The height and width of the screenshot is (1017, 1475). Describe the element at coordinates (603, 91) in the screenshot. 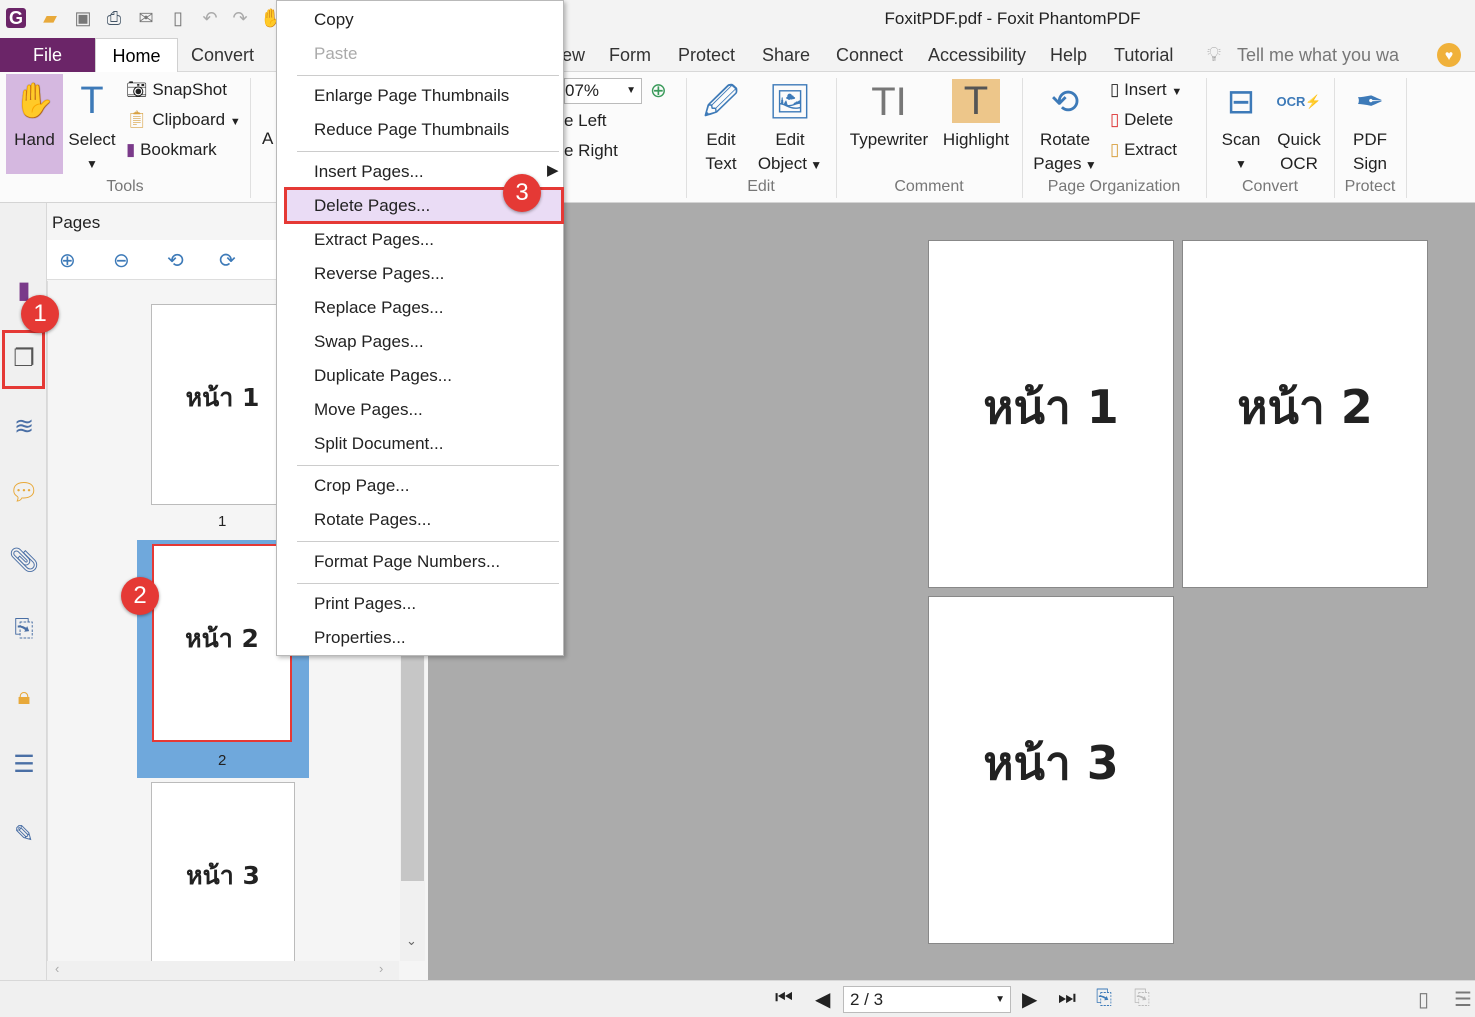

I see `zoom-select: 07% ▼` at that location.